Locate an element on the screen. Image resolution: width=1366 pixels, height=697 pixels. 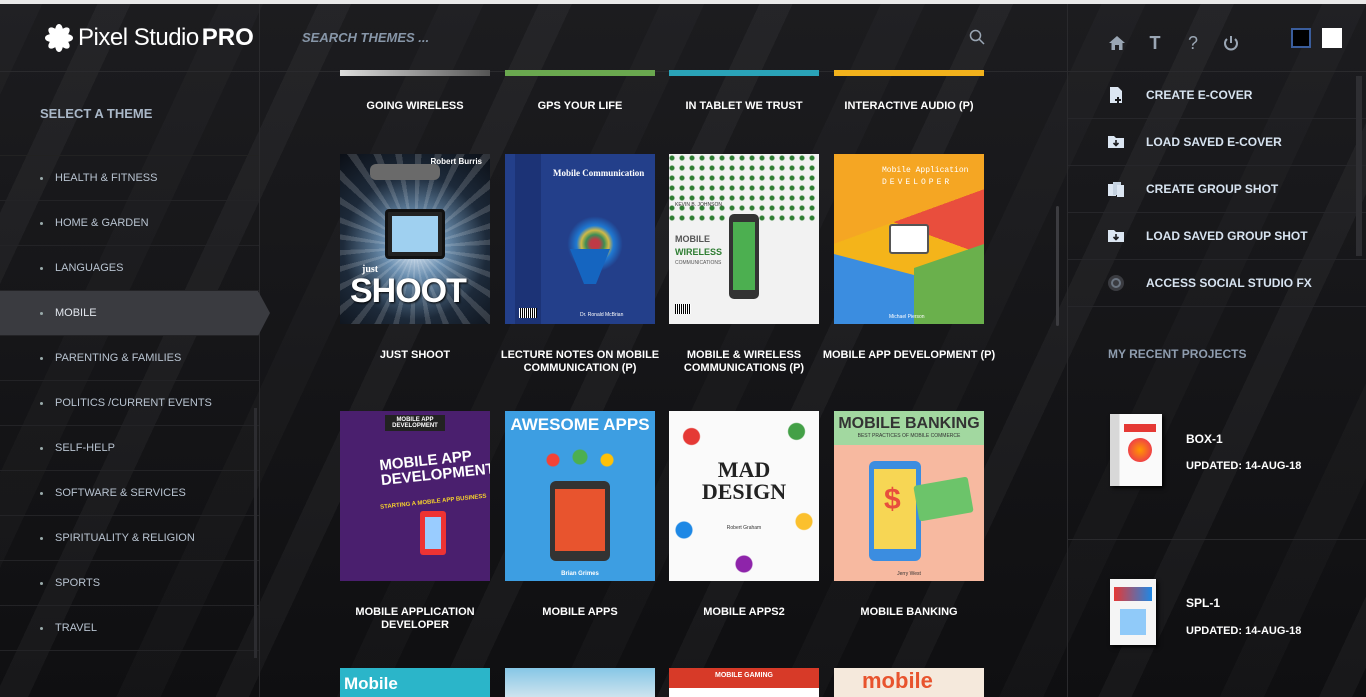
theme-tile: mobile is located at coordinates (909, 682).